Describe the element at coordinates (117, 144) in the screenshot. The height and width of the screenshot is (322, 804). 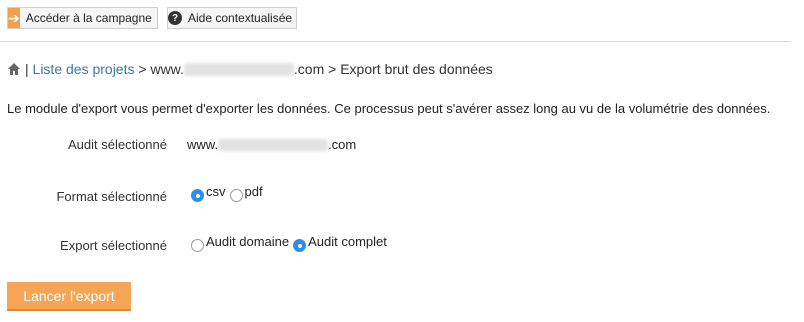
I see `audit-label: Audit sélectionné` at that location.